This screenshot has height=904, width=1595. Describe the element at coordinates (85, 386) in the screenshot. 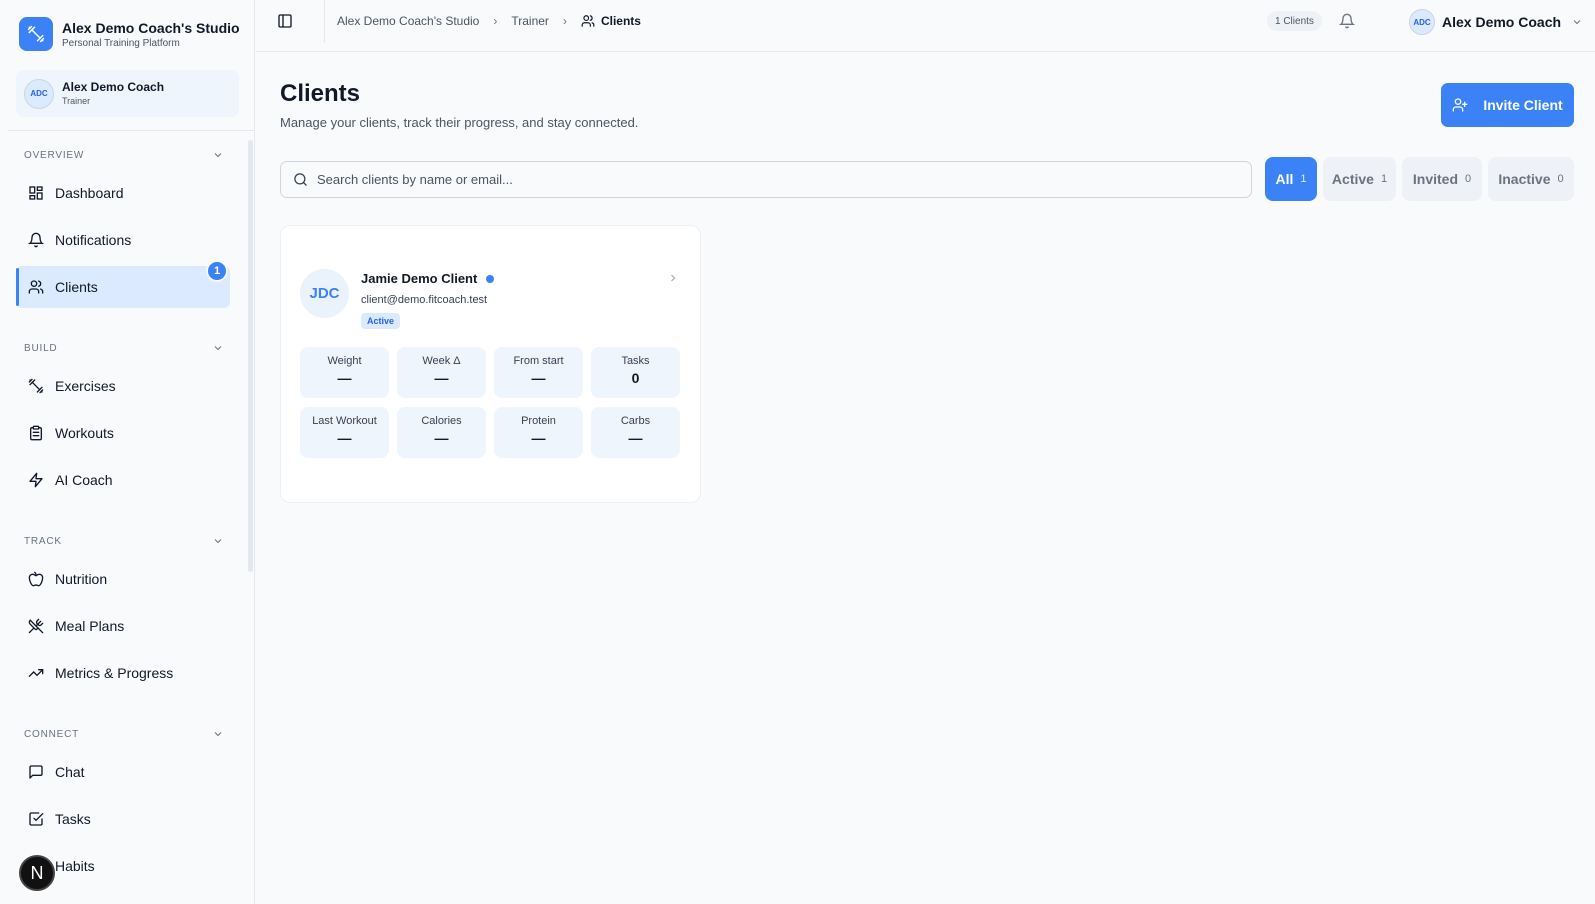

I see `sidebar-item-label: Exercises` at that location.